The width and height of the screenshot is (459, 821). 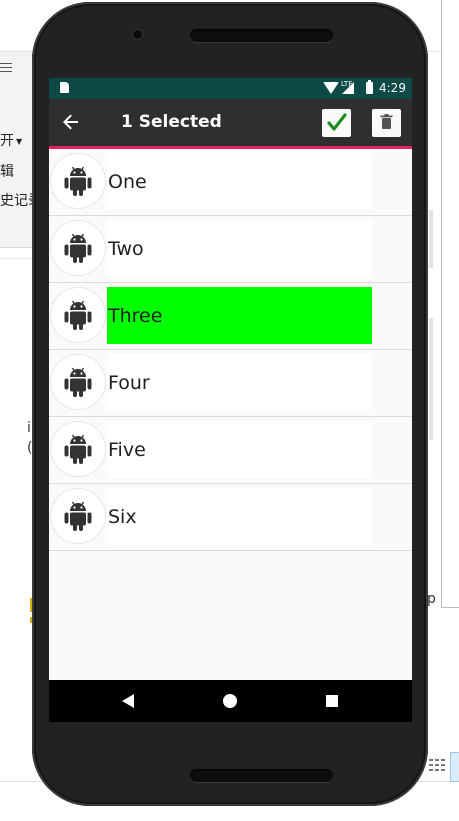 I want to click on sim-card-icon, so click(x=64, y=87).